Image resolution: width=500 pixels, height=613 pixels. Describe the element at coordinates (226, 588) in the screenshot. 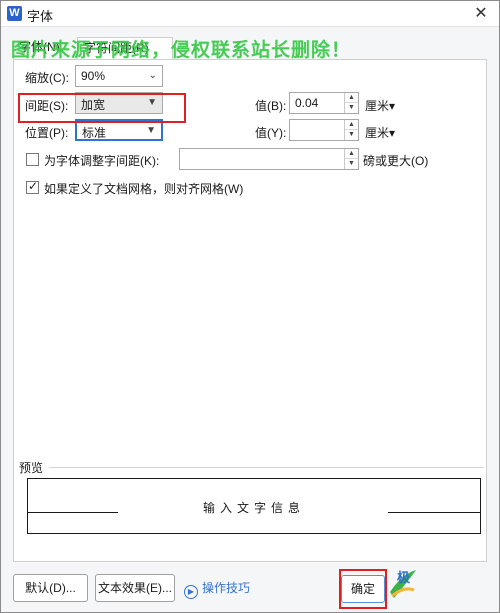

I see `tips-label: 操作技巧` at that location.